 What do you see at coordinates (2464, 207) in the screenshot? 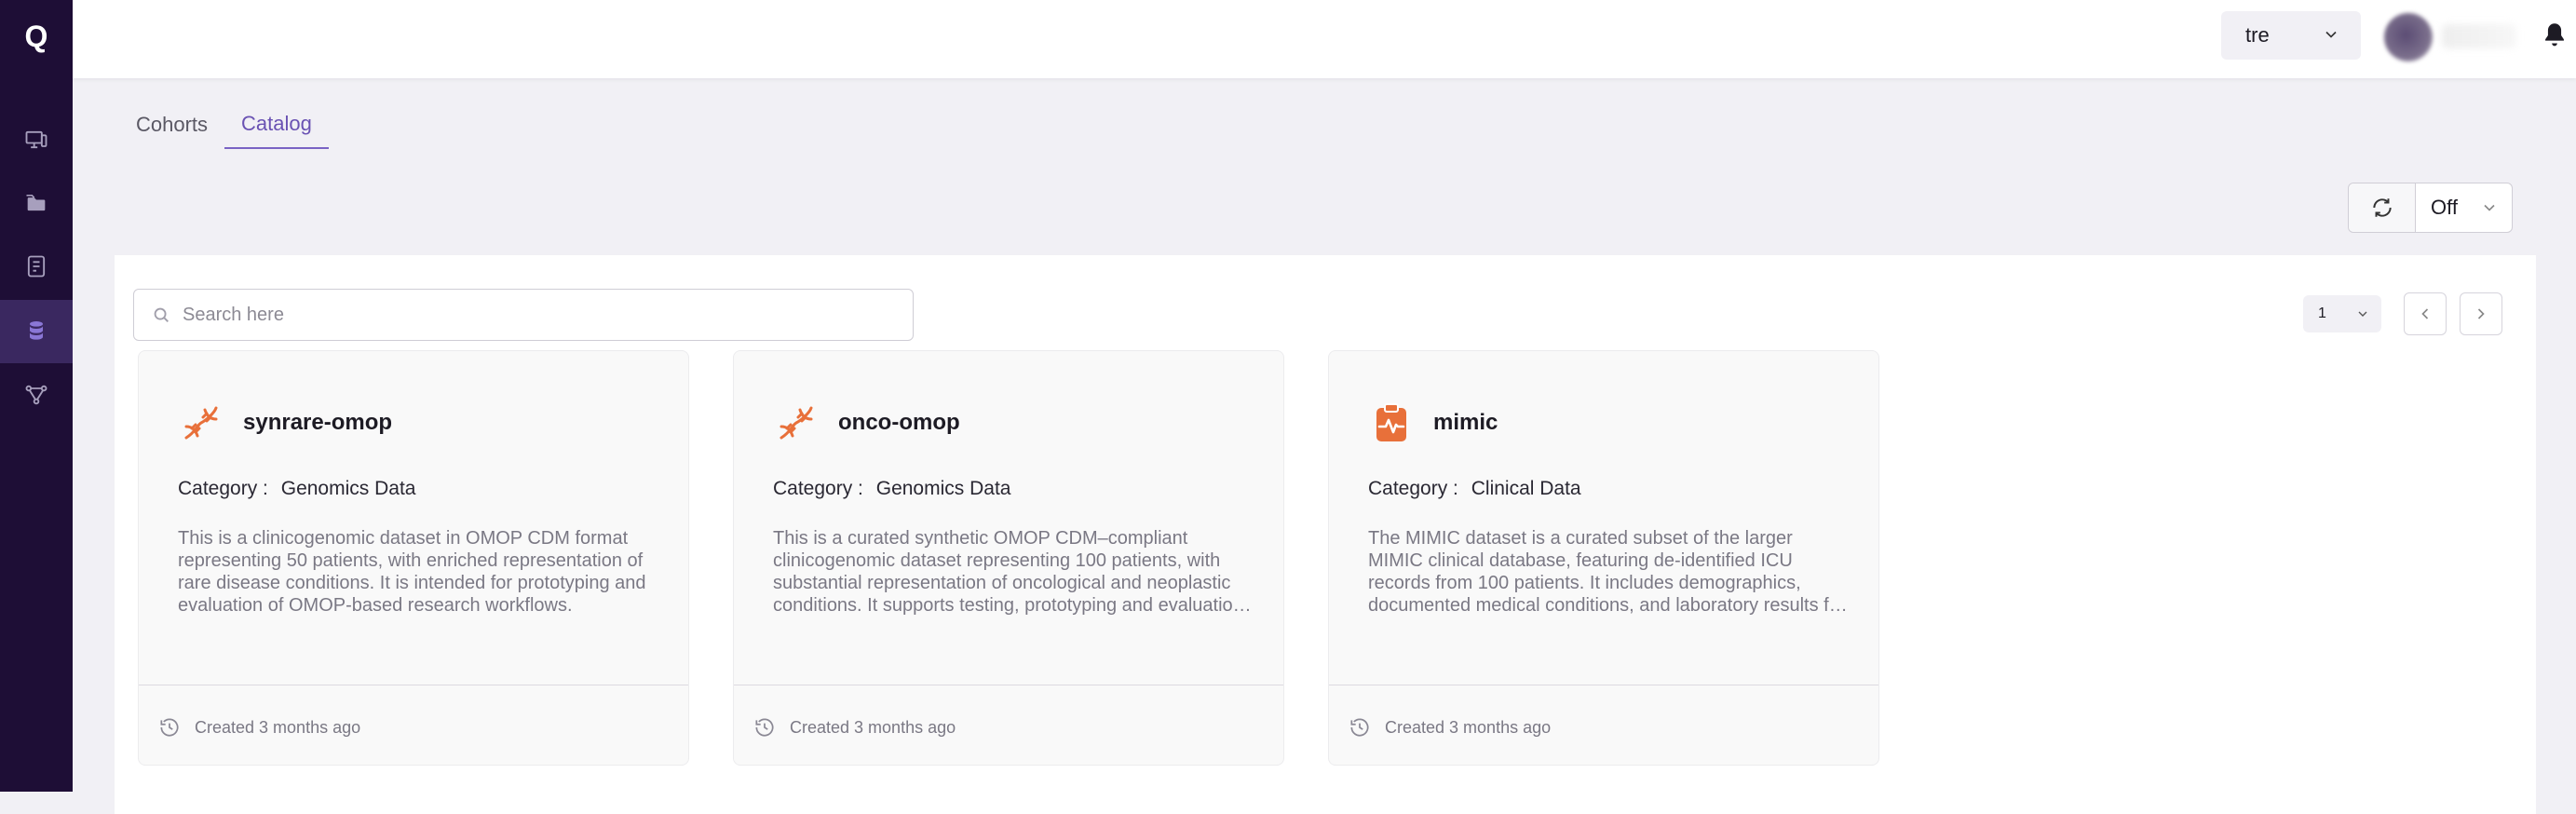
I see `refresh-interval-select: Off` at bounding box center [2464, 207].